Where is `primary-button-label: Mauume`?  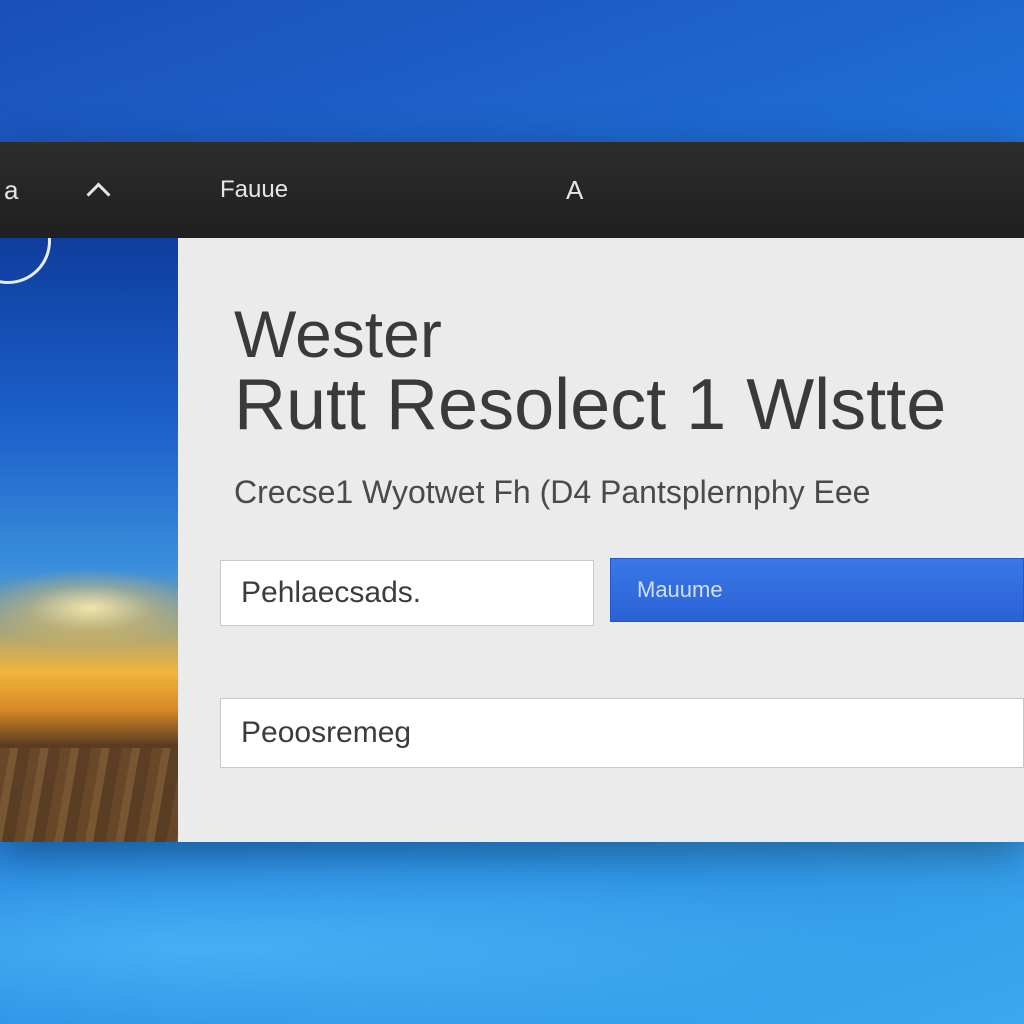 primary-button-label: Mauume is located at coordinates (680, 589).